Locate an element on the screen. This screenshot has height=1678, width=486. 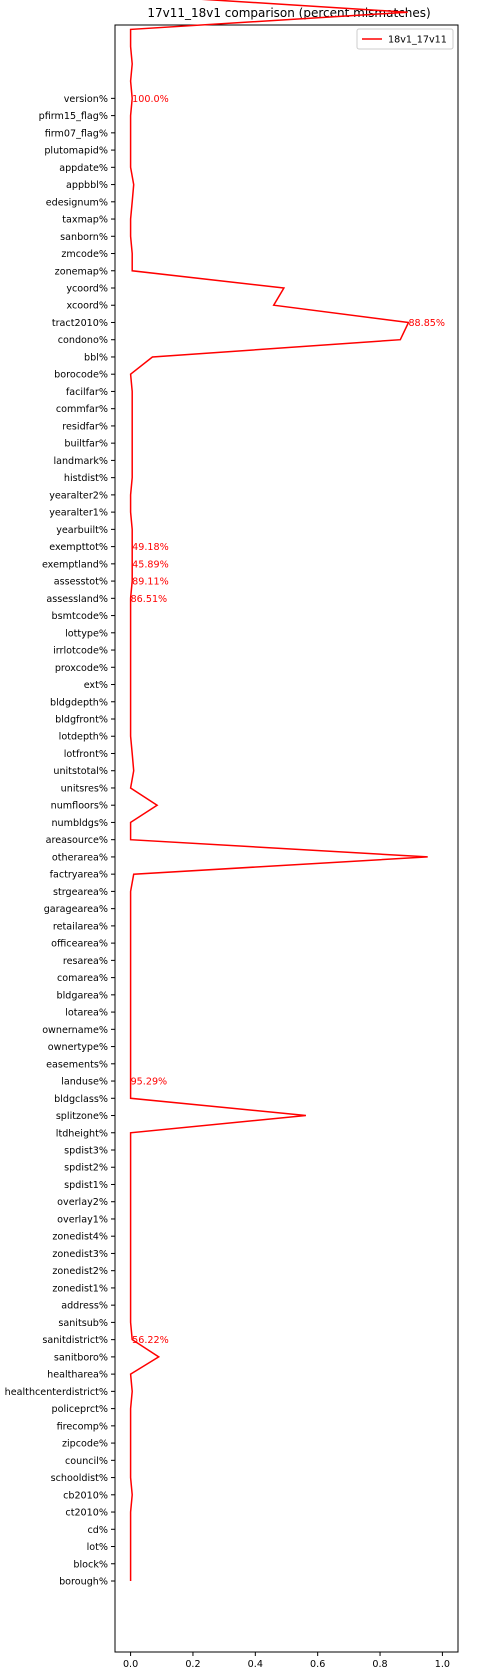
y-tick-label: ycoord% is located at coordinates (87, 289).